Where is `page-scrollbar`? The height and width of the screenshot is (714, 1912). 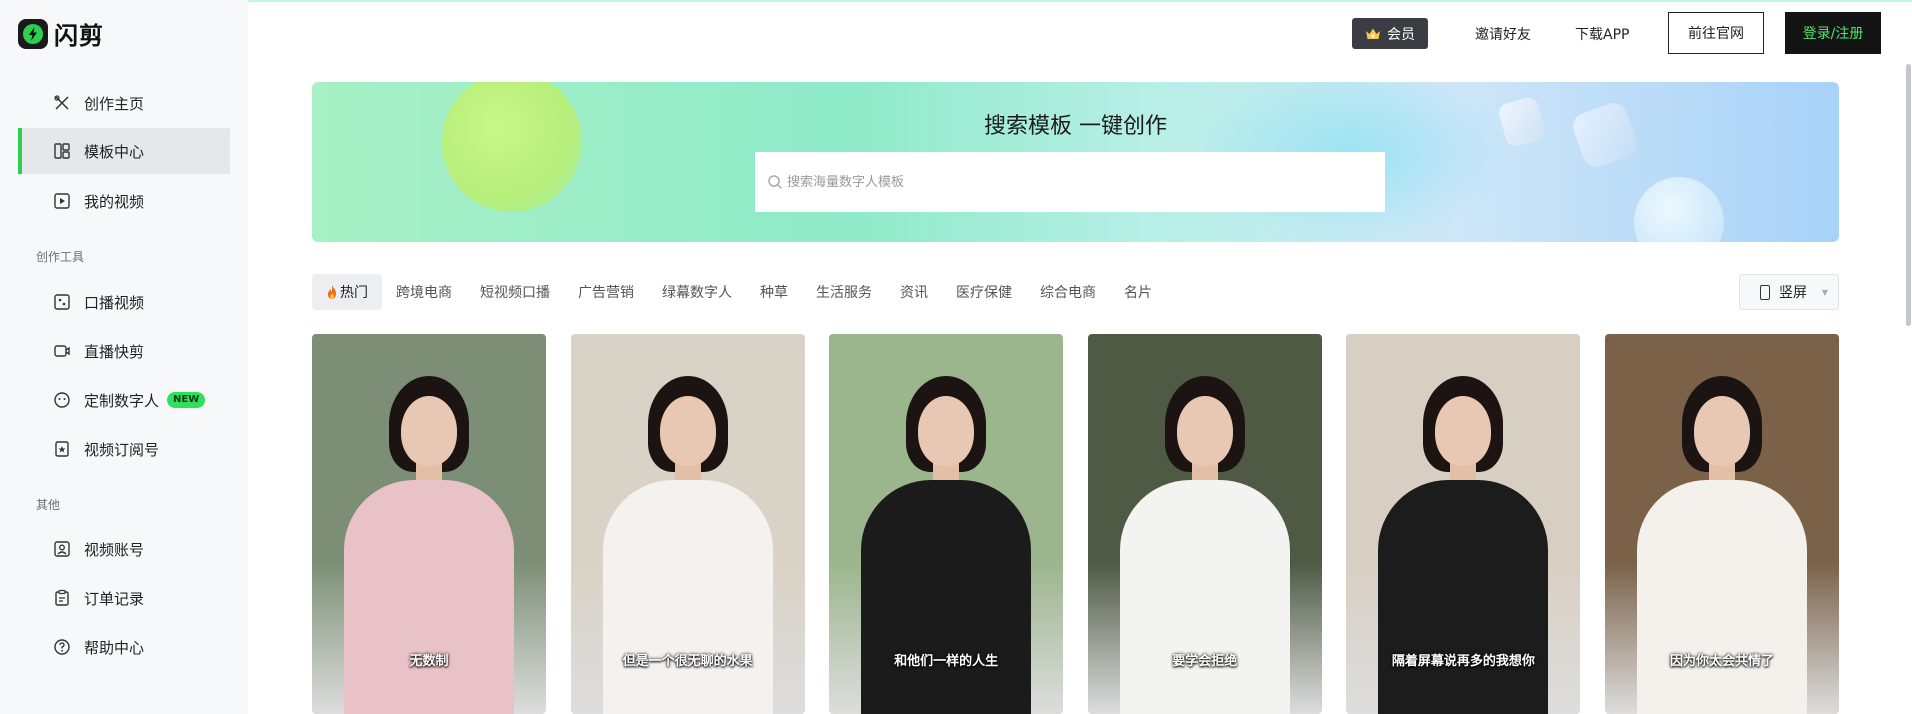 page-scrollbar is located at coordinates (1908, 195).